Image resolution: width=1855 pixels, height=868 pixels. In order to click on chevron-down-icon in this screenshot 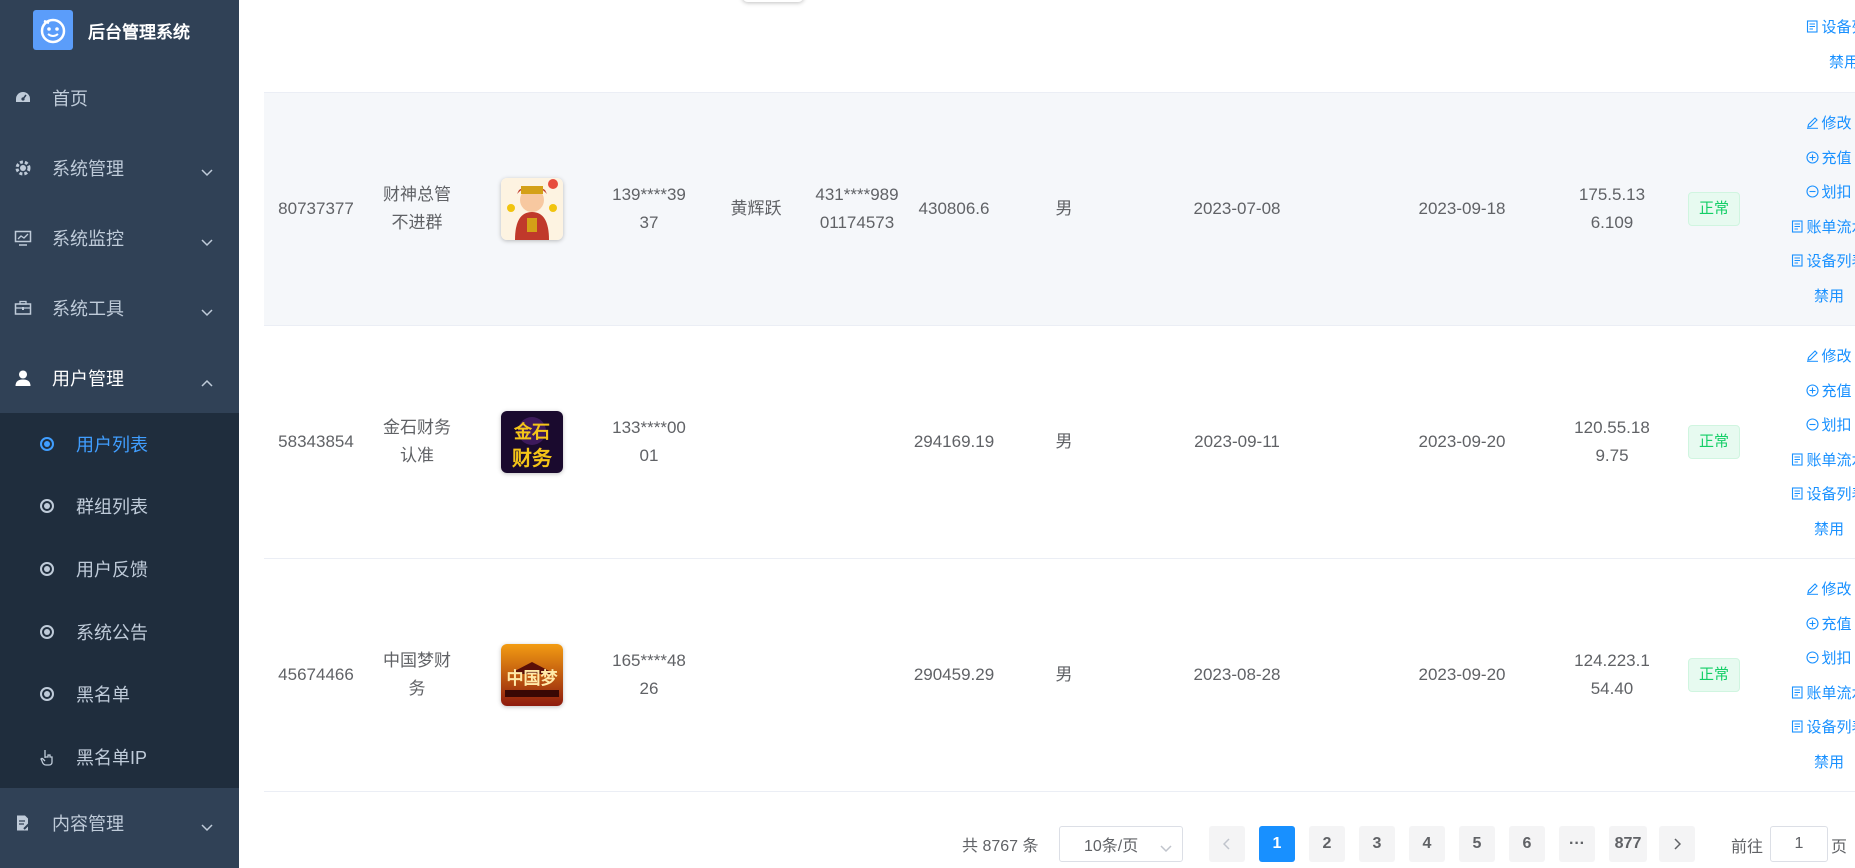, I will do `click(207, 826)`.